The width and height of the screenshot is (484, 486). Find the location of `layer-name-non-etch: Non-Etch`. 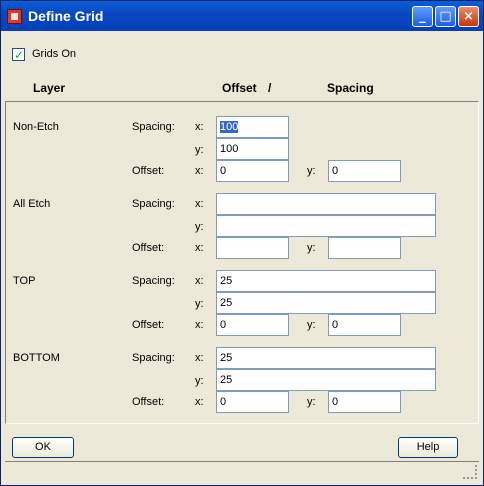

layer-name-non-etch: Non-Etch is located at coordinates (36, 127).